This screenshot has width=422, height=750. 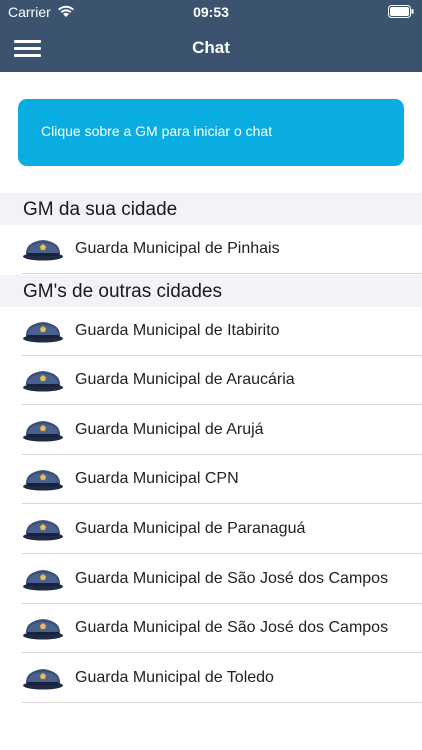 I want to click on section-header: GM's de outras cidades, so click(x=211, y=290).